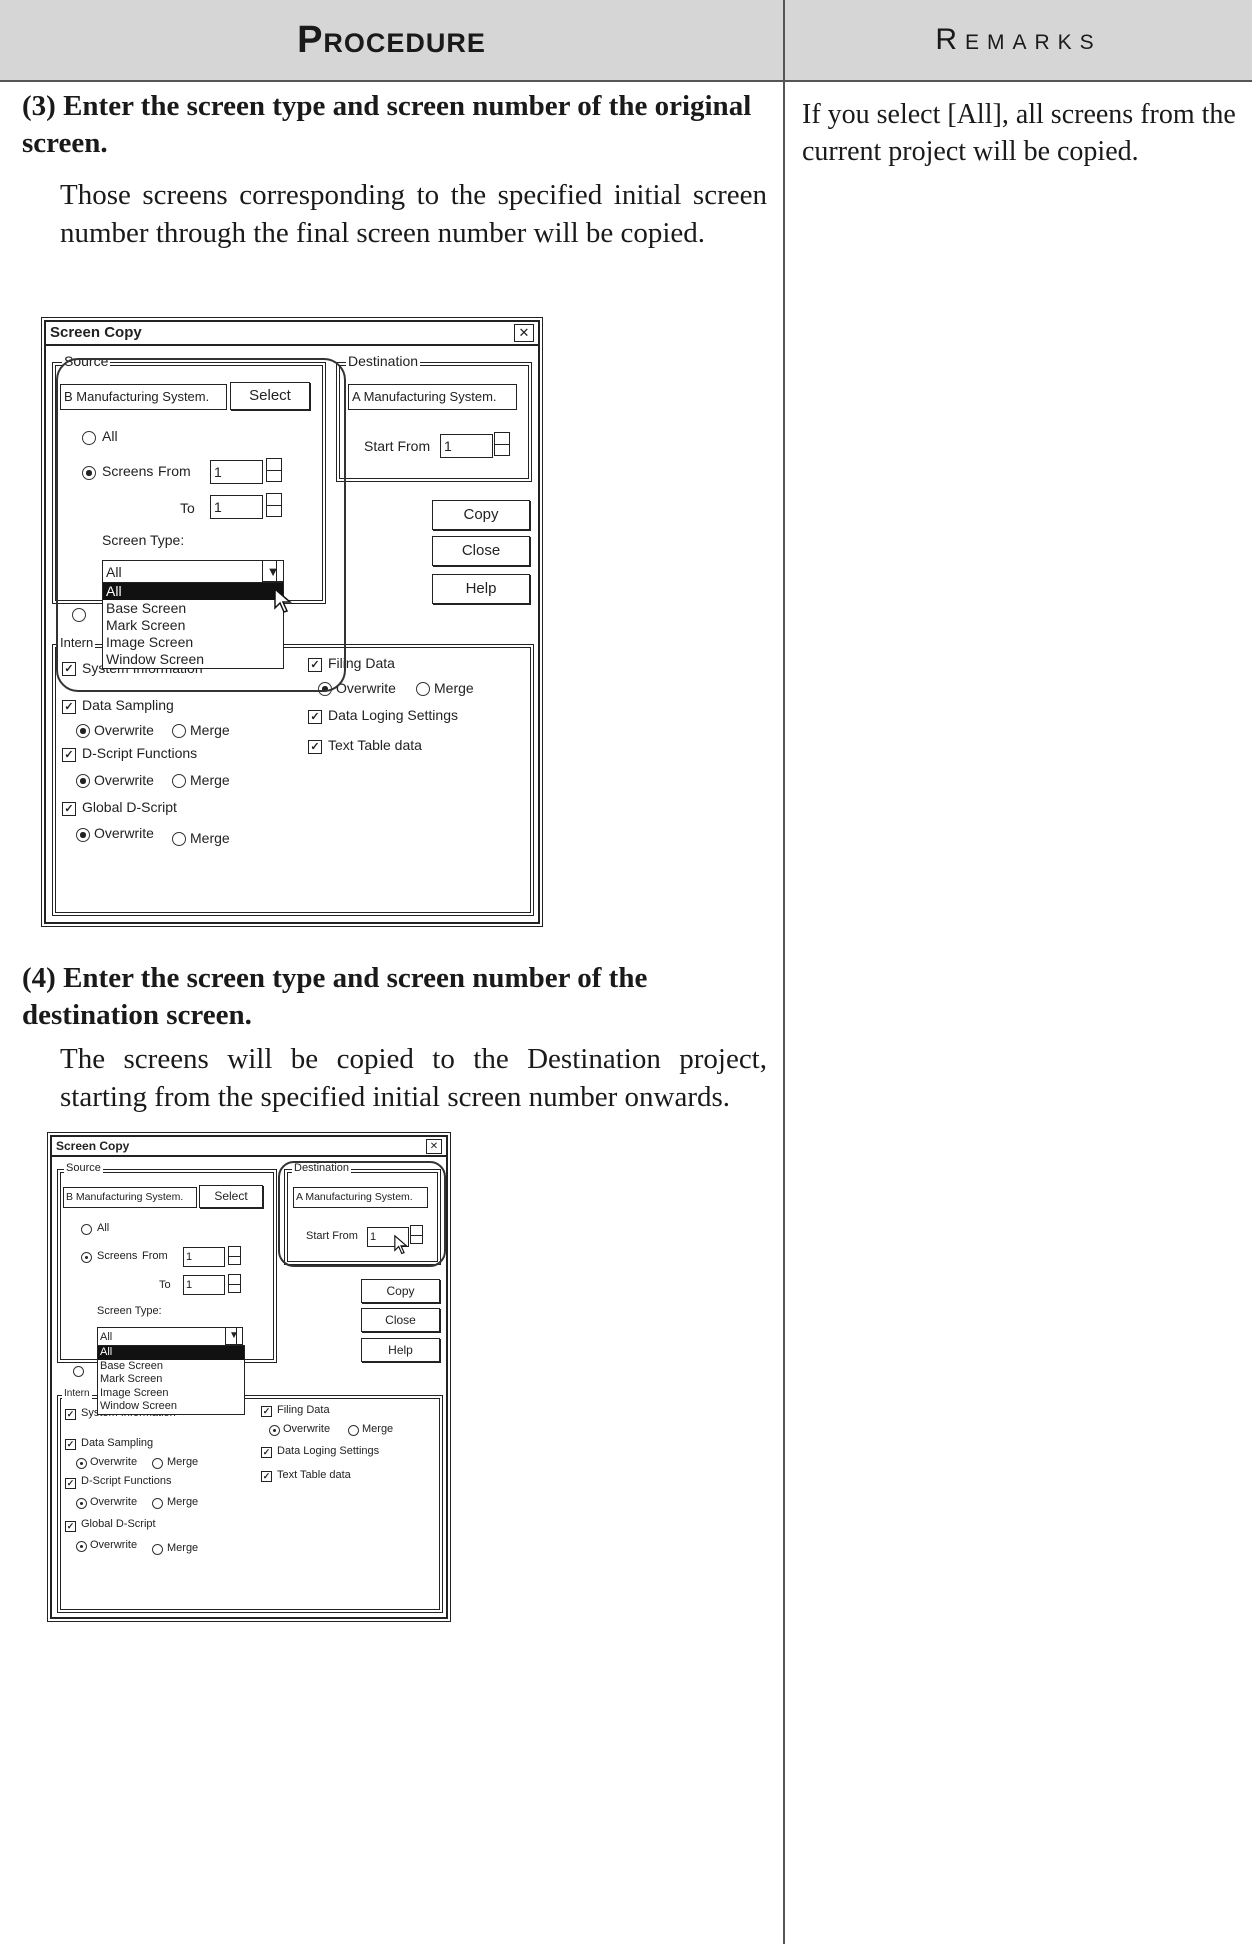 The width and height of the screenshot is (1252, 1944). Describe the element at coordinates (118, 1524) in the screenshot. I see `global-dscript-label: Global D-Script` at that location.